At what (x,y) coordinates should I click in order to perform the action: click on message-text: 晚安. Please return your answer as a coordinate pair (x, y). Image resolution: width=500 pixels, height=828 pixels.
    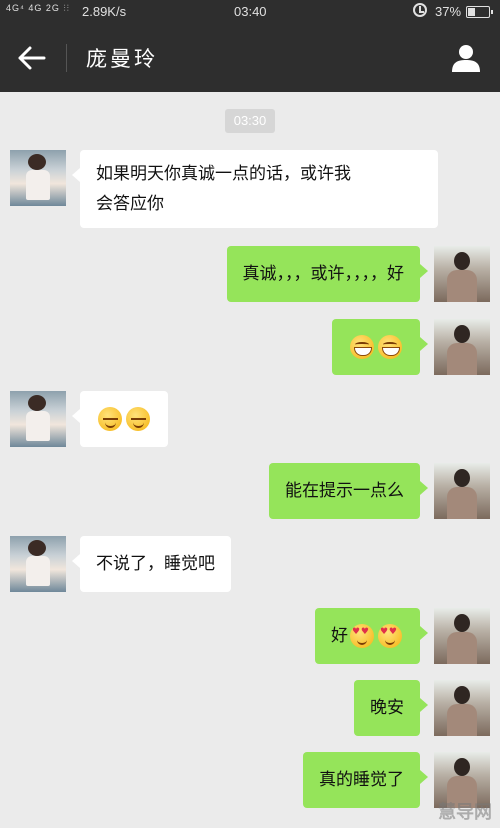
    Looking at the image, I should click on (387, 708).